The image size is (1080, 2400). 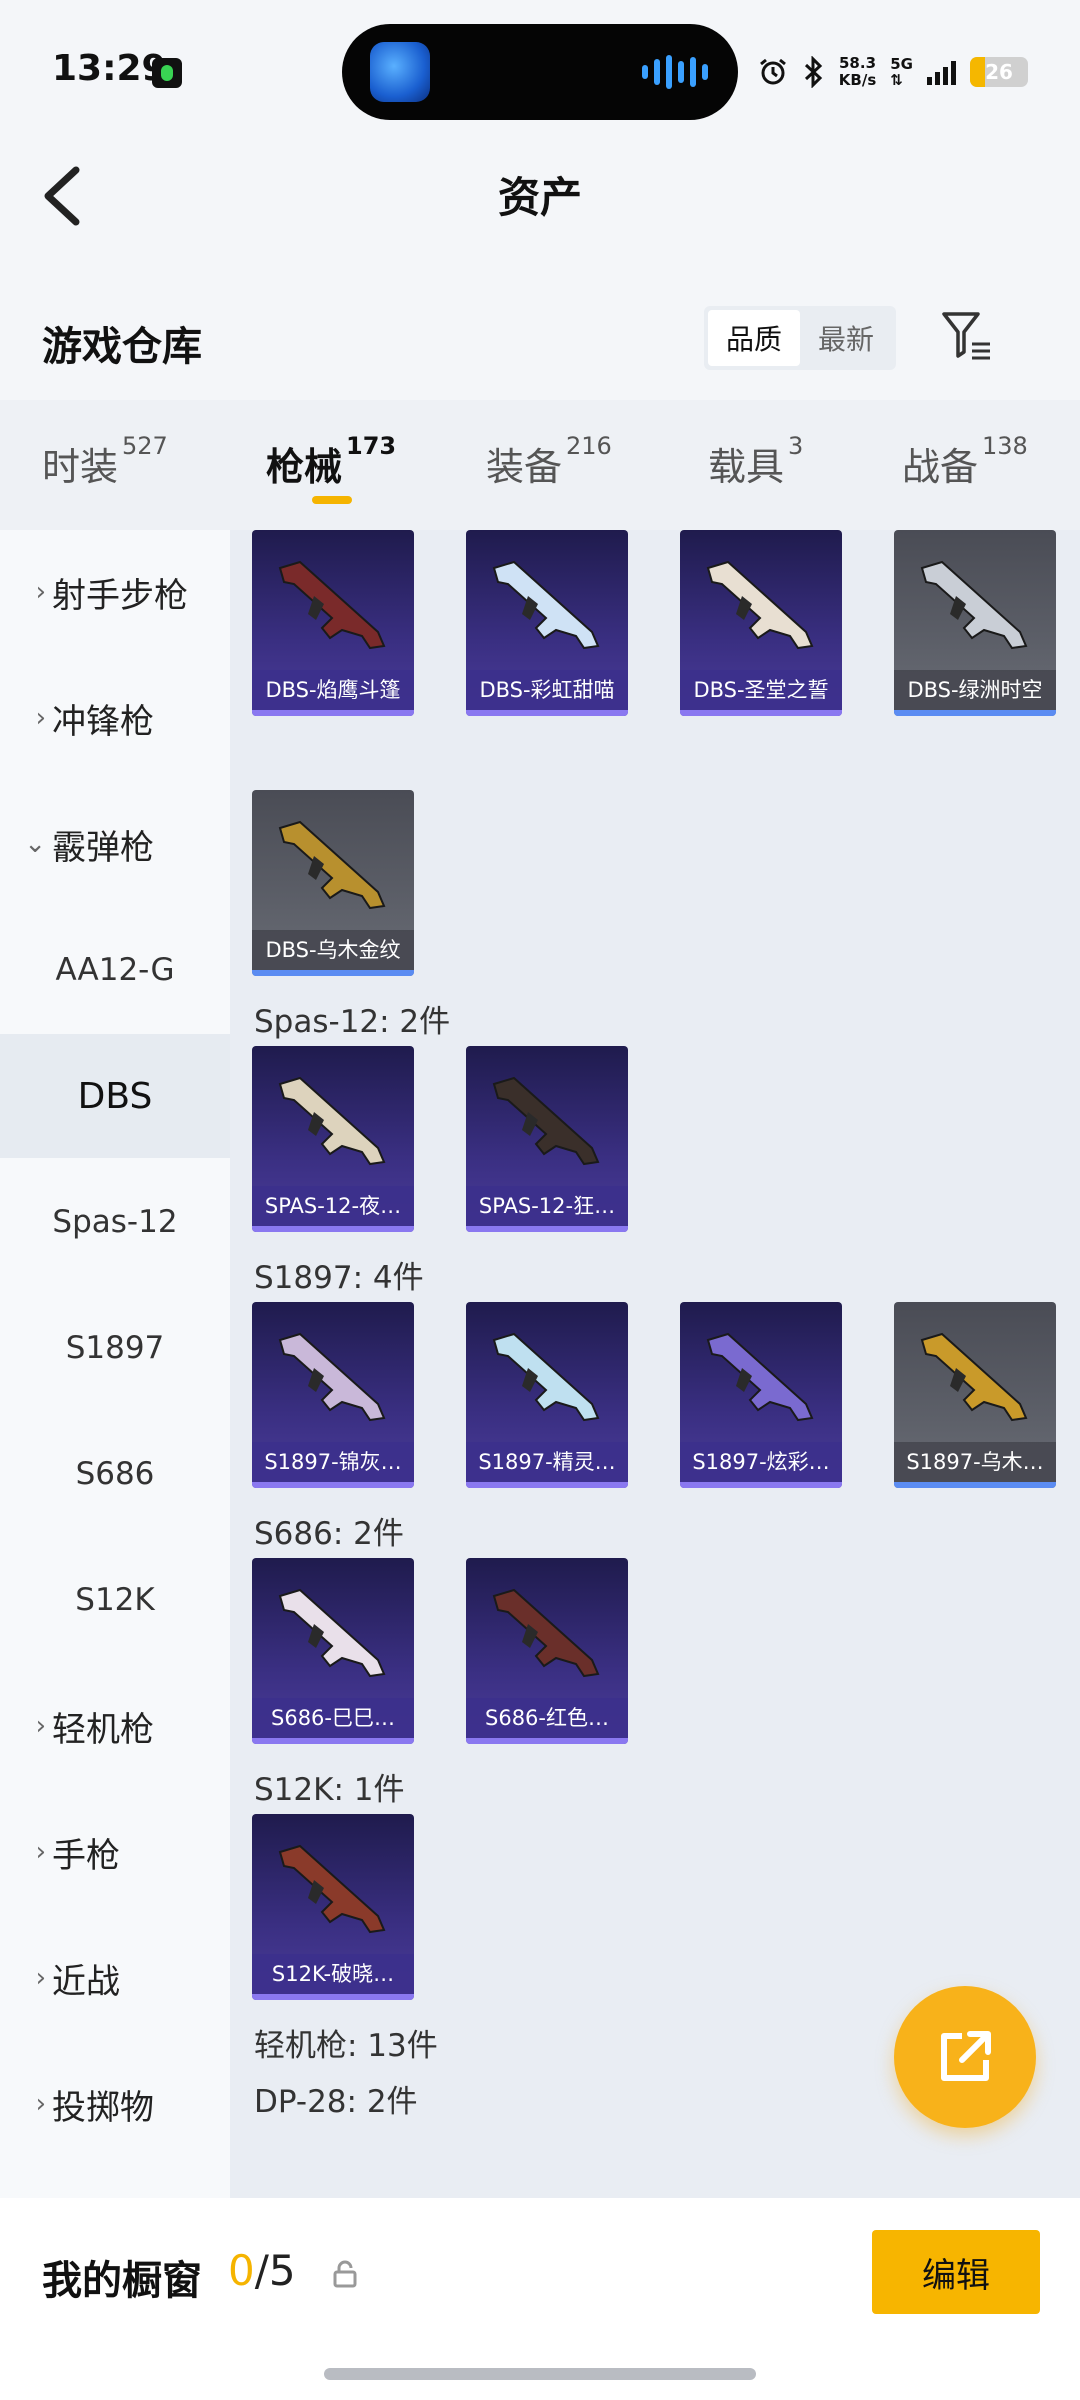 I want to click on showcase-count: 0/5, so click(x=262, y=2270).